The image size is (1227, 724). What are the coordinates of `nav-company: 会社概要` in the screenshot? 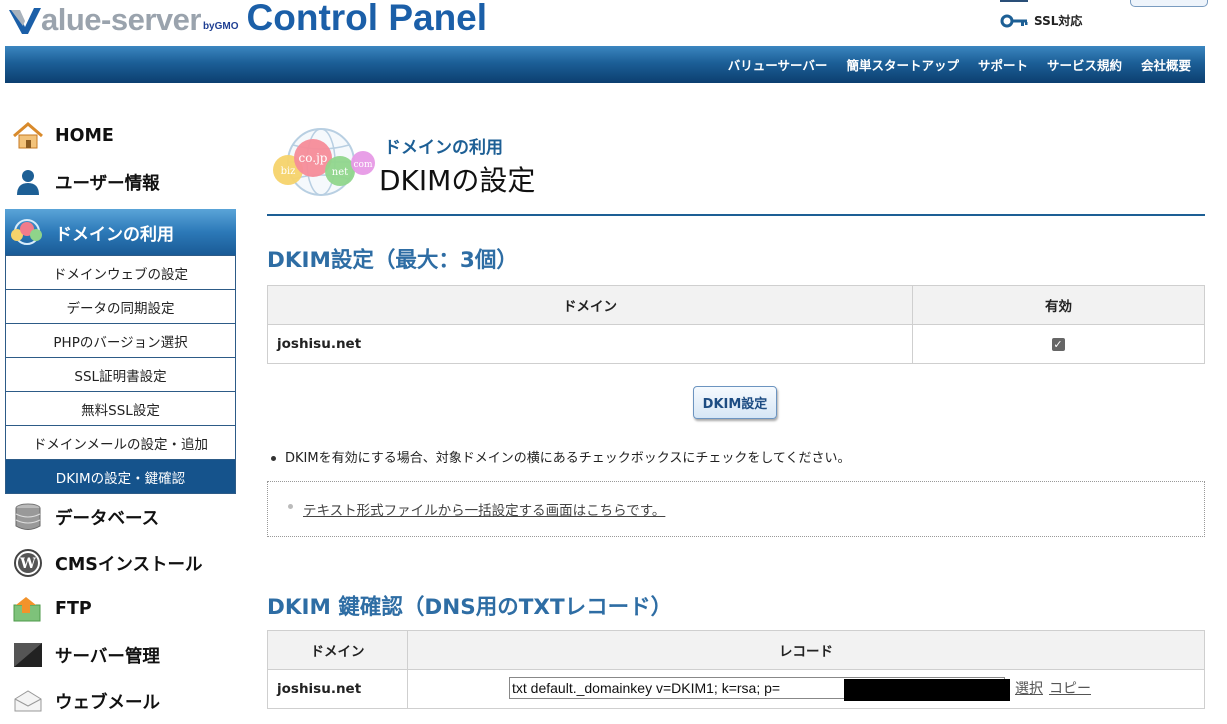 It's located at (1166, 64).